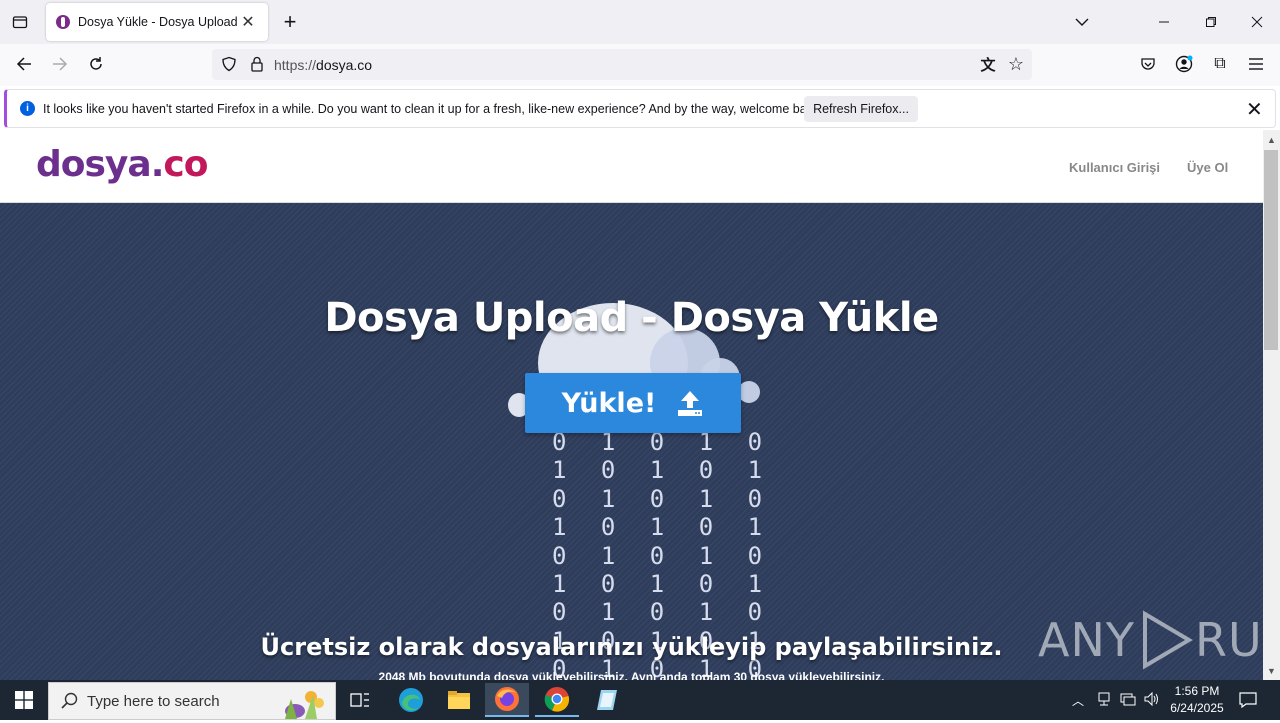  Describe the element at coordinates (1184, 64) in the screenshot. I see `account-icon` at that location.